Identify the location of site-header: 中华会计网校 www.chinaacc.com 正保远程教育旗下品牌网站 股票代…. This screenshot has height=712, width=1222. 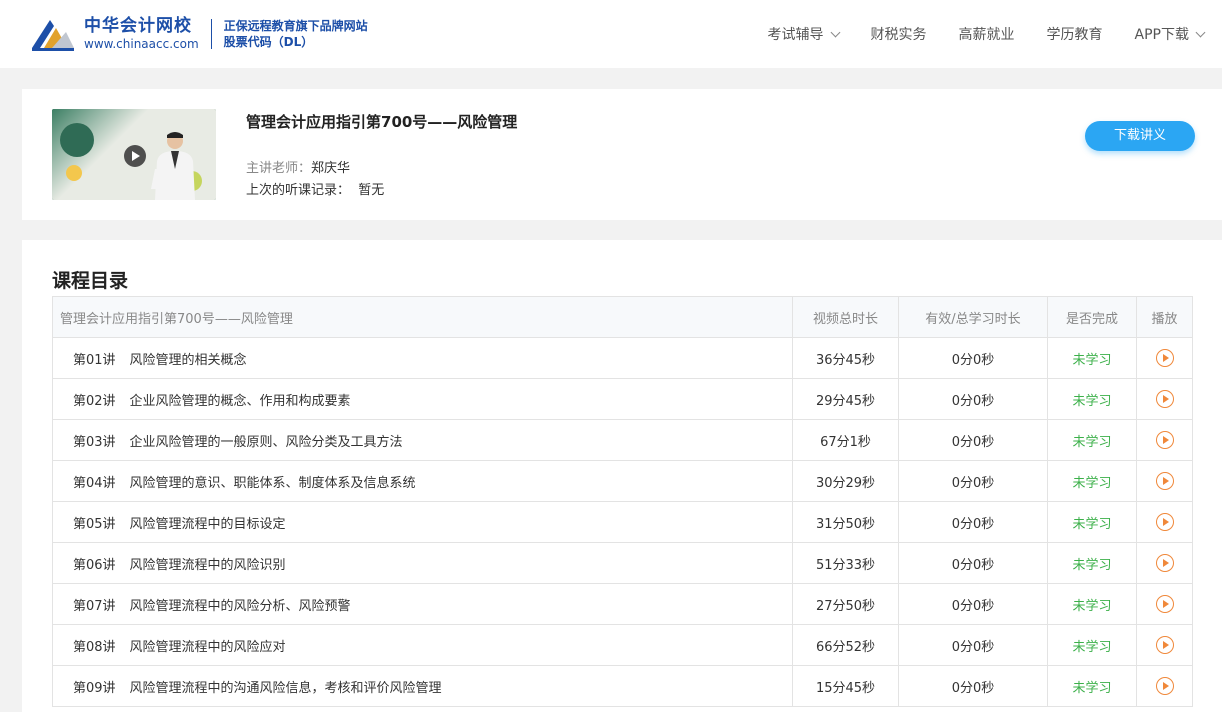
(611, 34).